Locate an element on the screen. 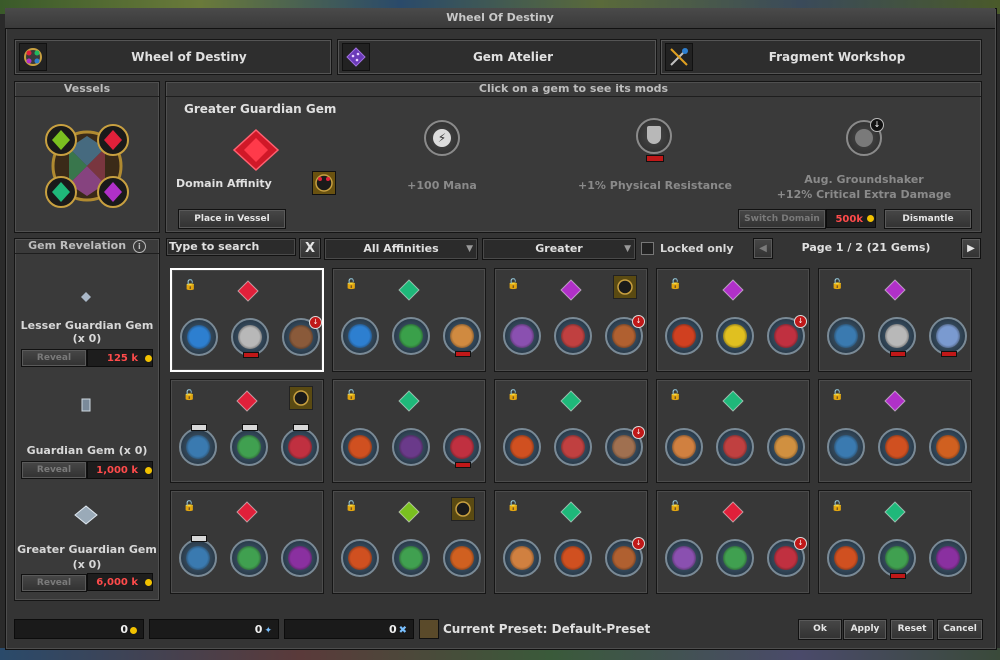  guardian-gem-icon is located at coordinates (86, 404).